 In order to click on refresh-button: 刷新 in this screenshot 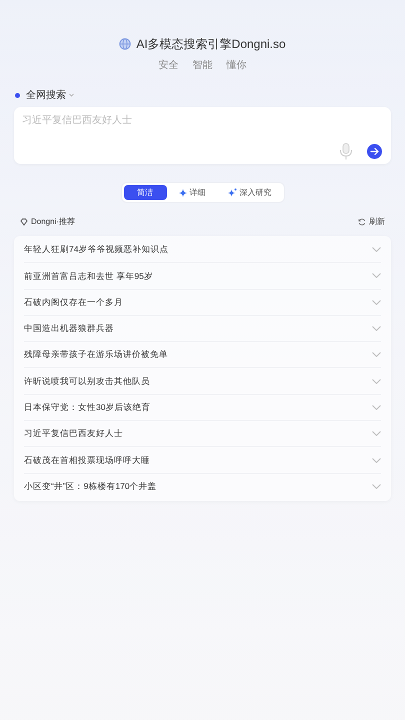, I will do `click(371, 222)`.